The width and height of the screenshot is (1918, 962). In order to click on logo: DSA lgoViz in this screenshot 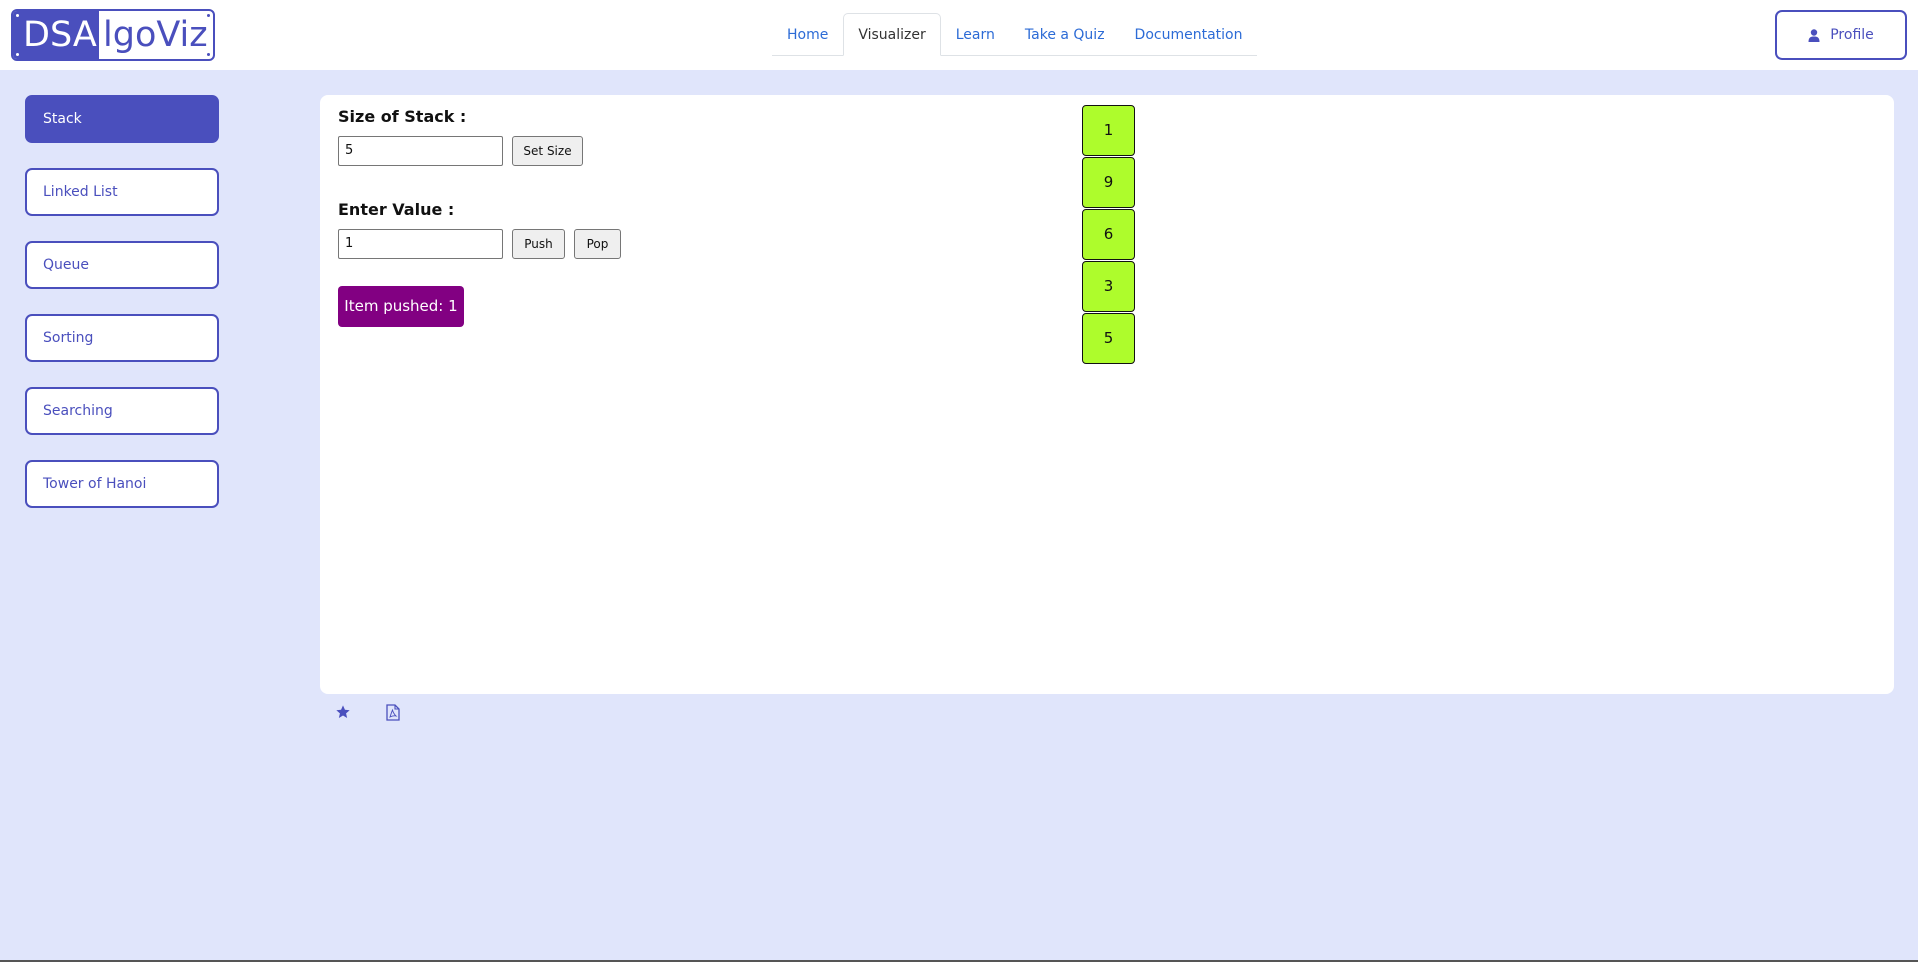, I will do `click(113, 35)`.